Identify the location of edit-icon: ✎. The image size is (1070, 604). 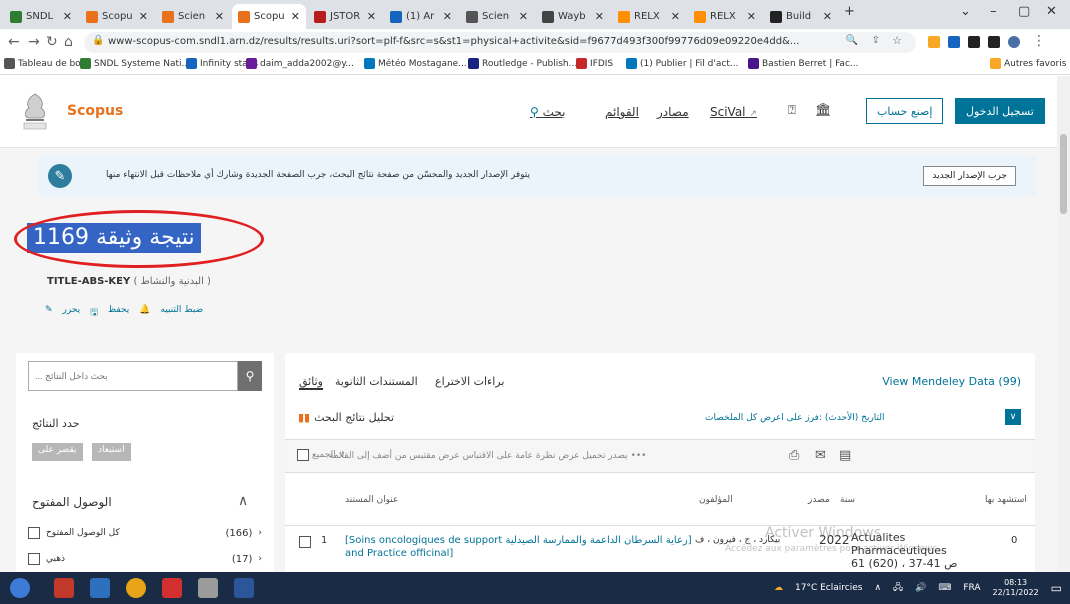
(49, 313).